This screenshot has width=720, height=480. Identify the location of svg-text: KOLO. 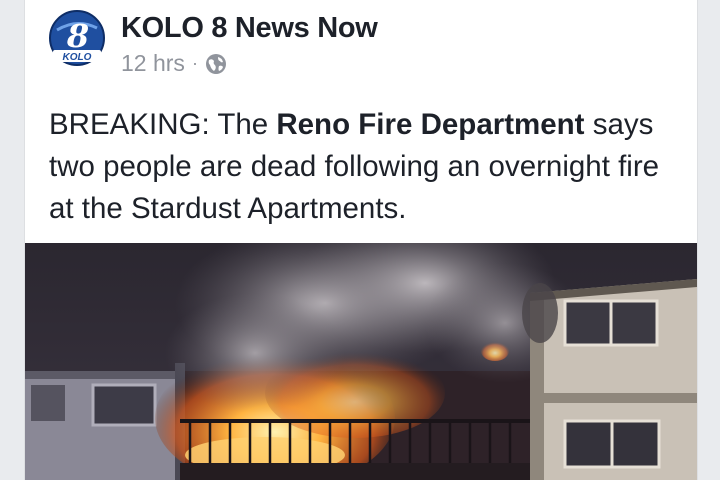
(77, 57).